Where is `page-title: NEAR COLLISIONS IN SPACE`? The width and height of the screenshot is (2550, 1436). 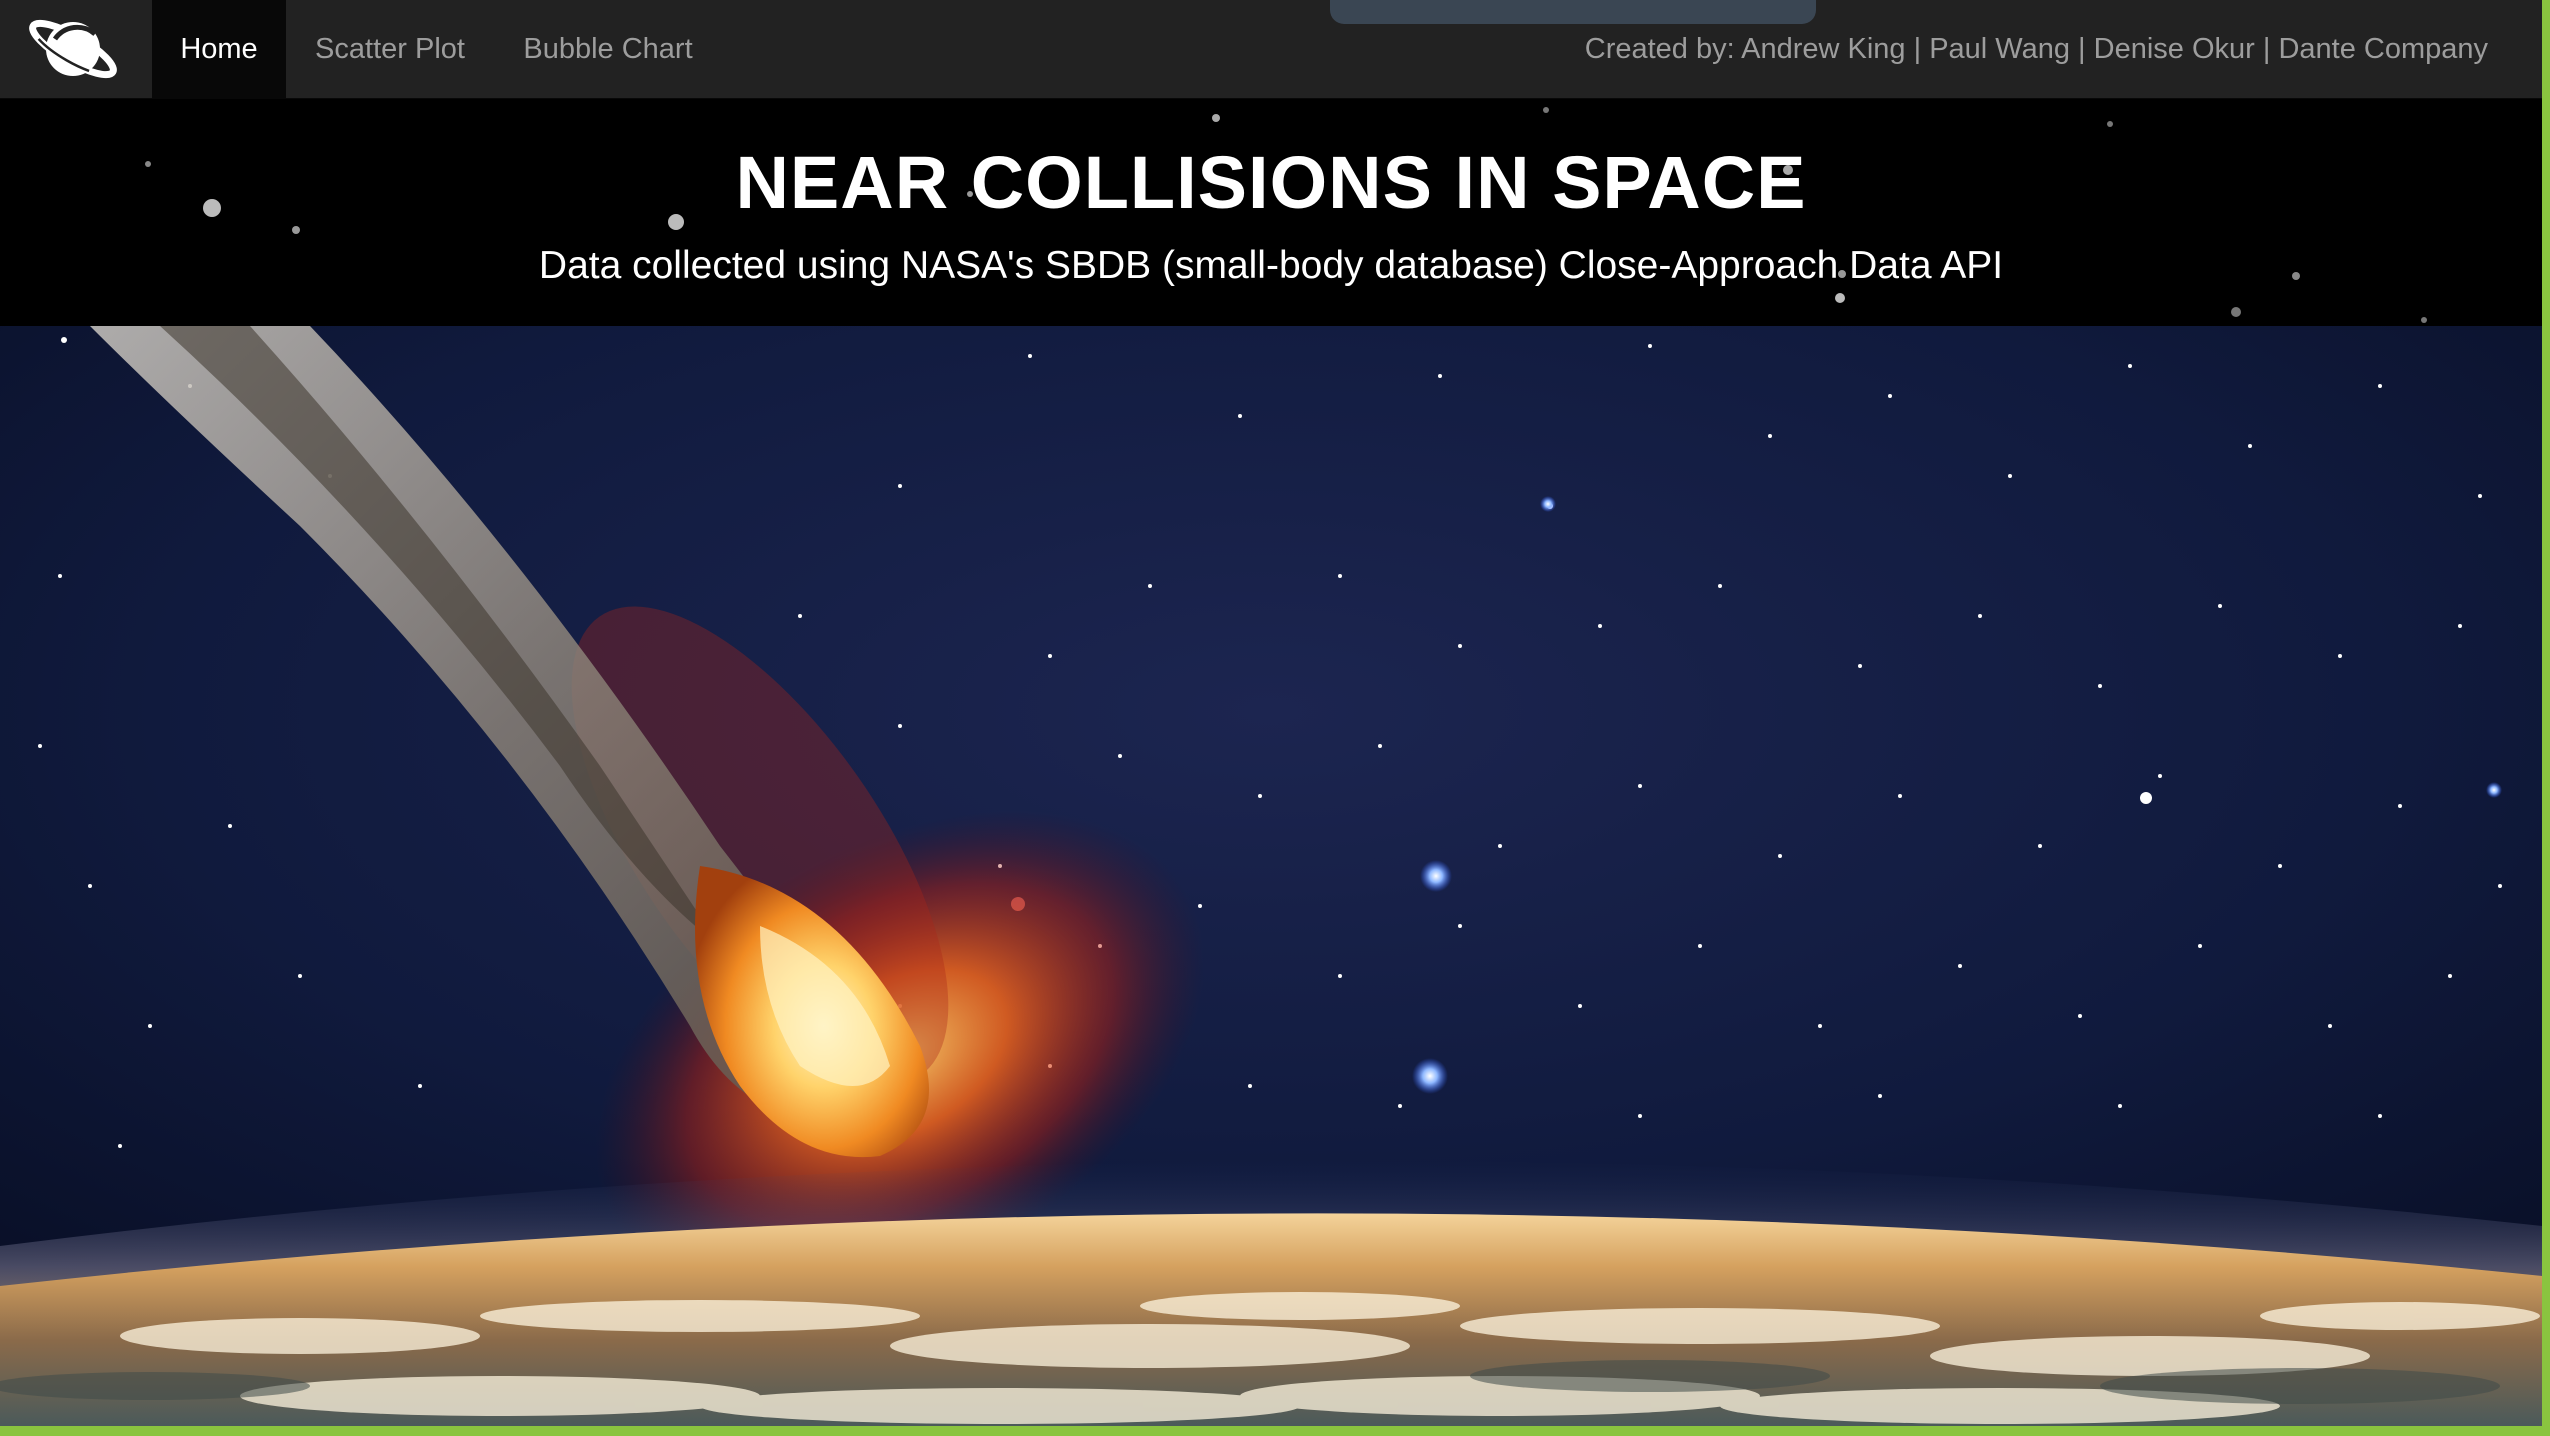 page-title: NEAR COLLISIONS IN SPACE is located at coordinates (1271, 182).